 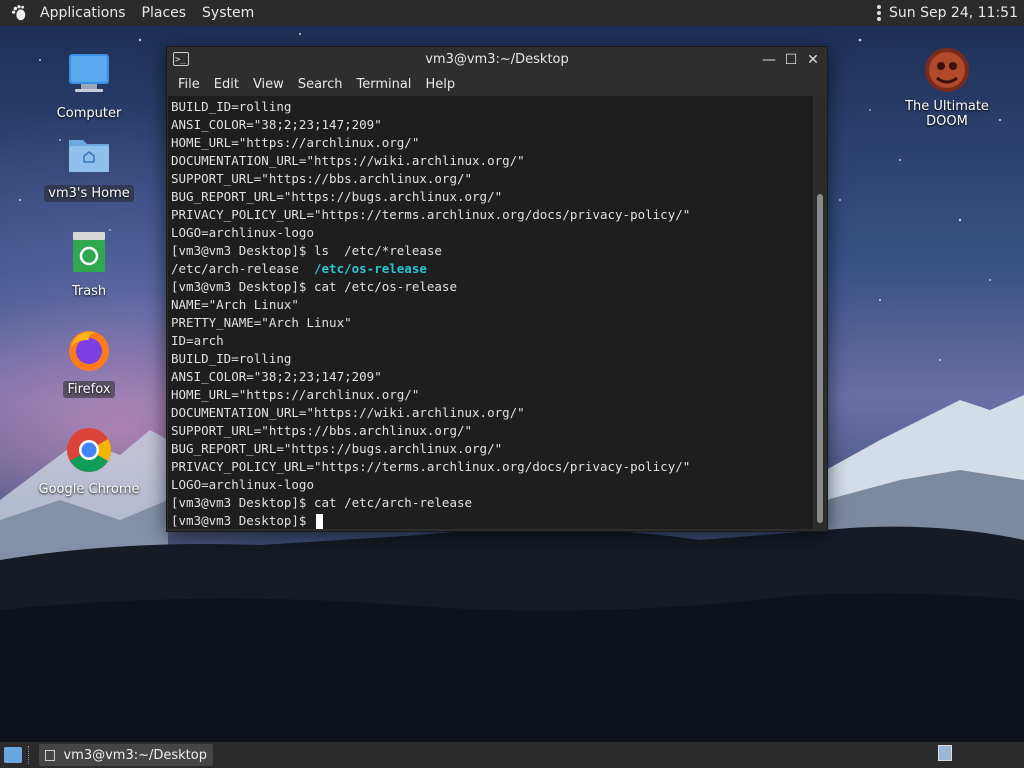 I want to click on scrollbar, so click(x=820, y=312).